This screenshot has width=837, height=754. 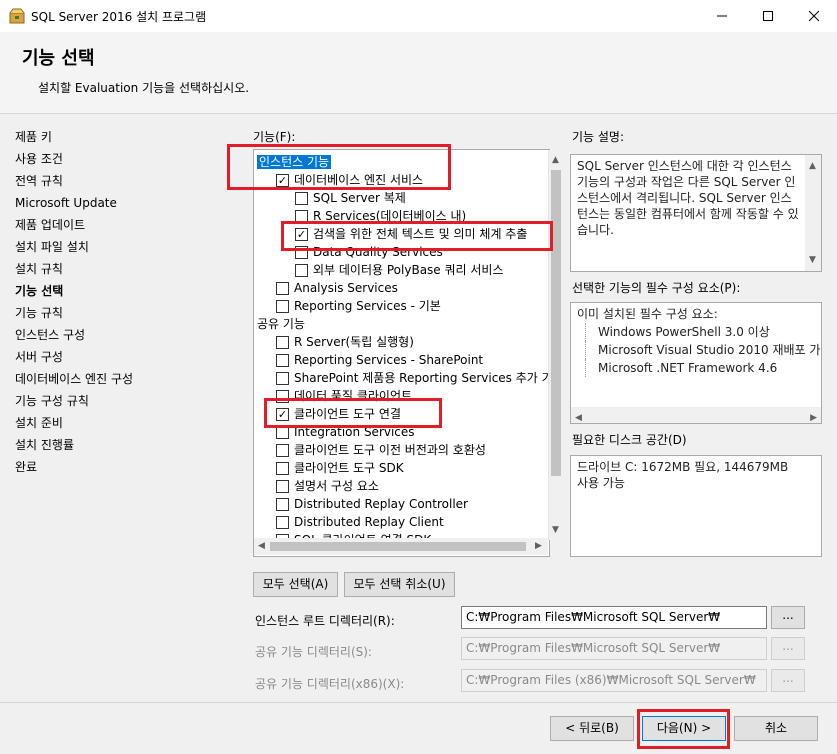 What do you see at coordinates (700, 368) in the screenshot?
I see `prereq-item: Microsoft .NET Framework 4.6` at bounding box center [700, 368].